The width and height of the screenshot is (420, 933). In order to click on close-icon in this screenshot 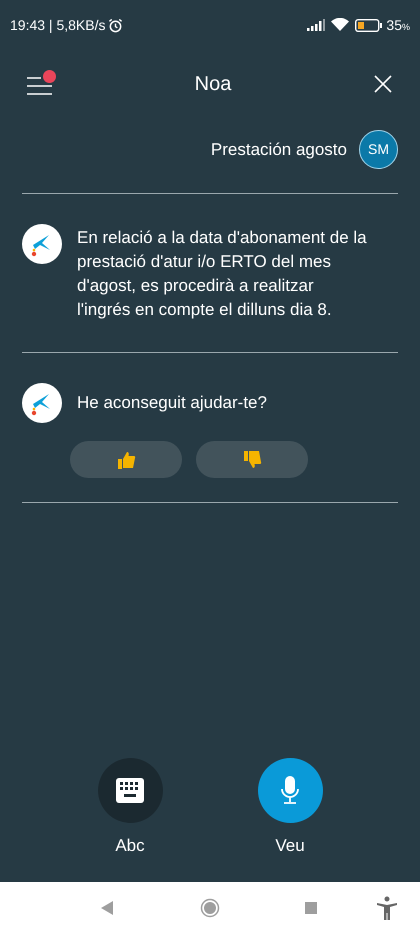, I will do `click(383, 84)`.